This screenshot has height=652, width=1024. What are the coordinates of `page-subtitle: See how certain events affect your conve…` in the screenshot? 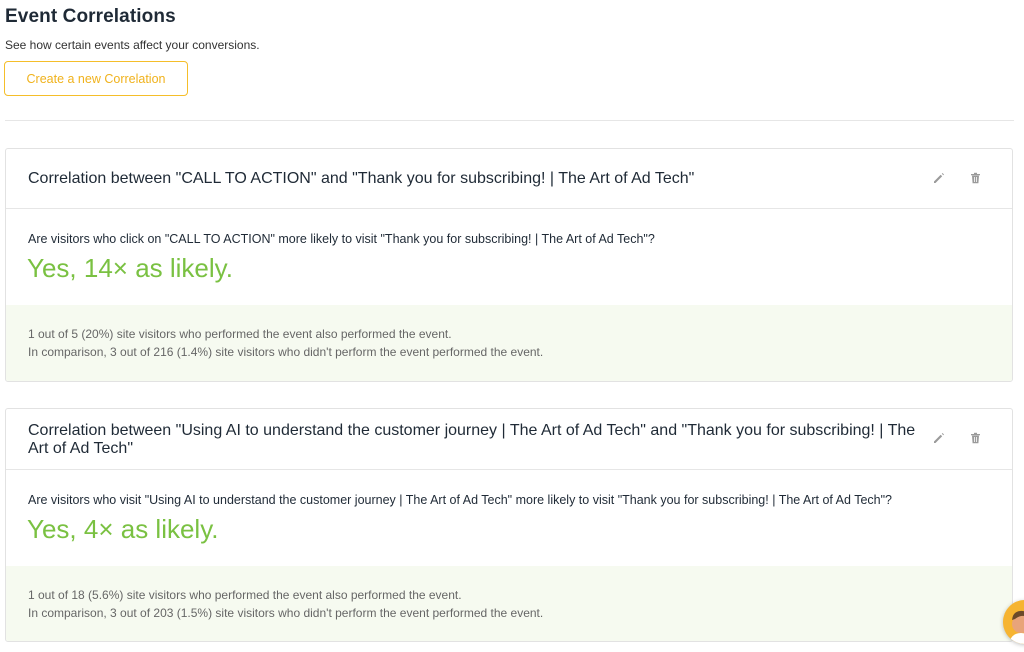 It's located at (132, 45).